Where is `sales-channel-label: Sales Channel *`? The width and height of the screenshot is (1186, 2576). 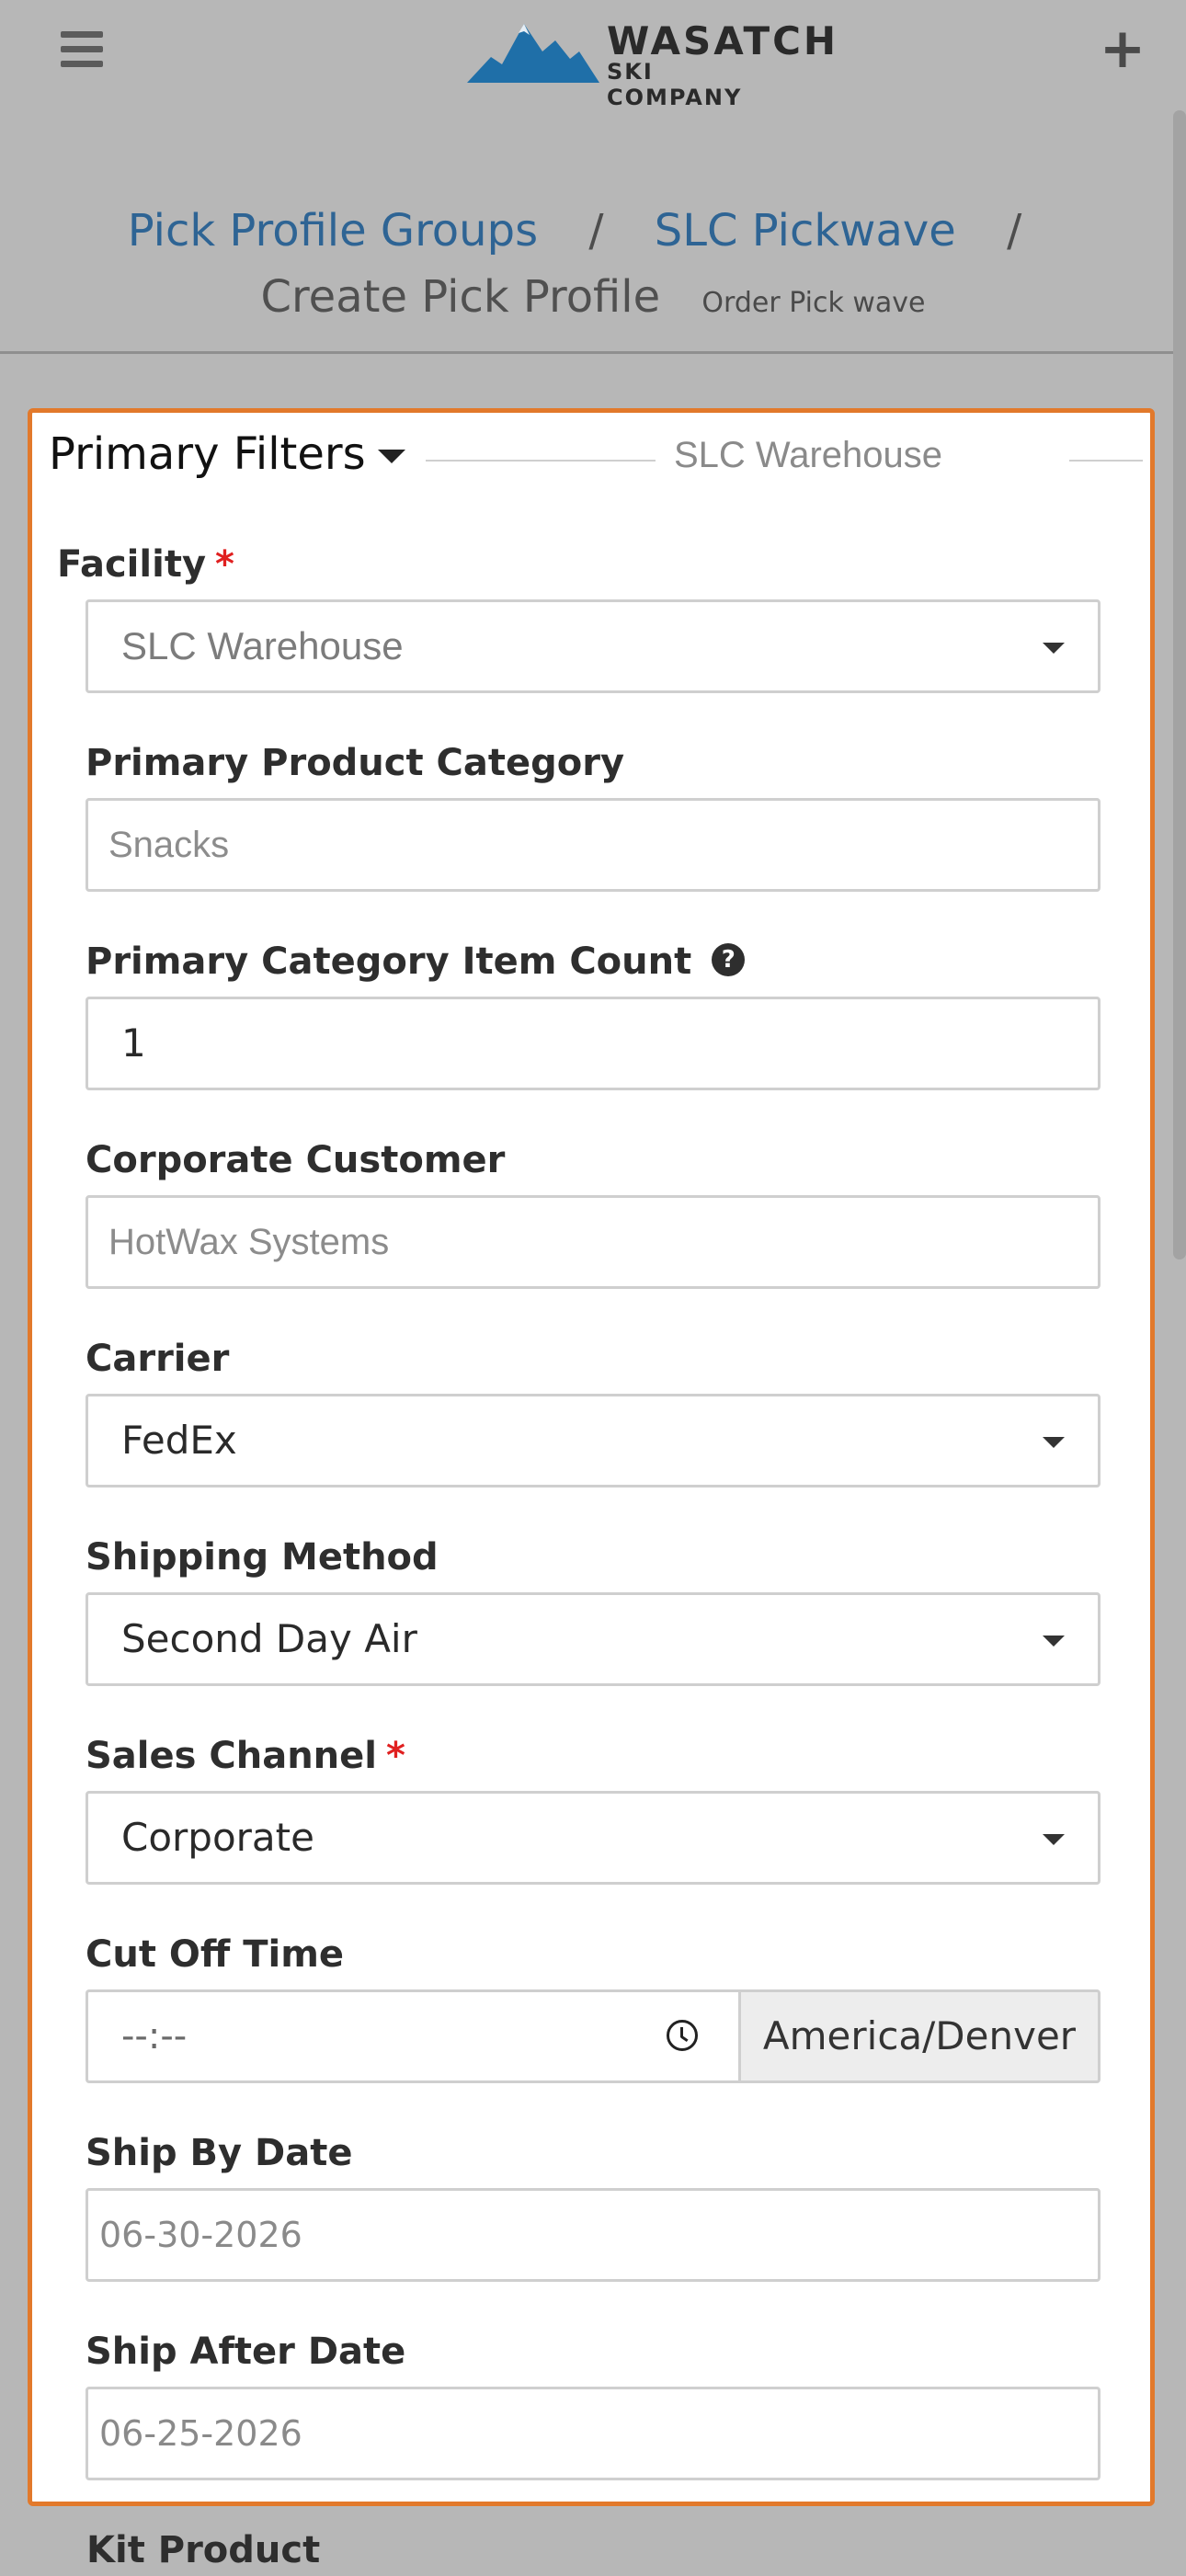 sales-channel-label: Sales Channel * is located at coordinates (245, 1756).